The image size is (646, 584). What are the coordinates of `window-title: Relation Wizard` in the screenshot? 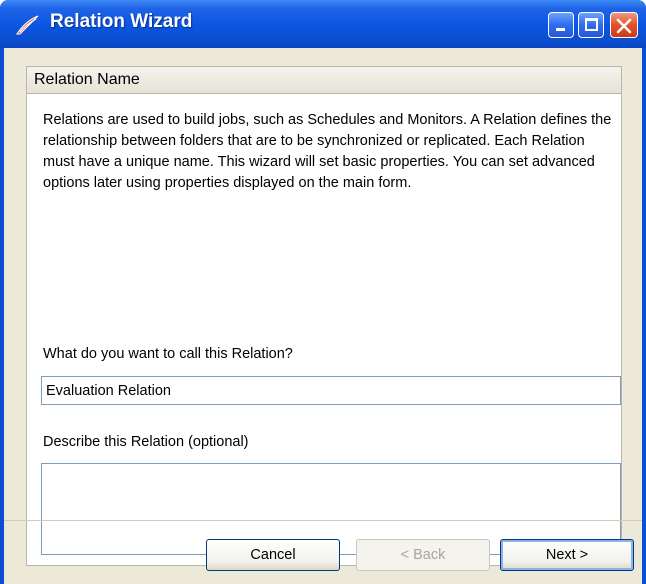 It's located at (121, 21).